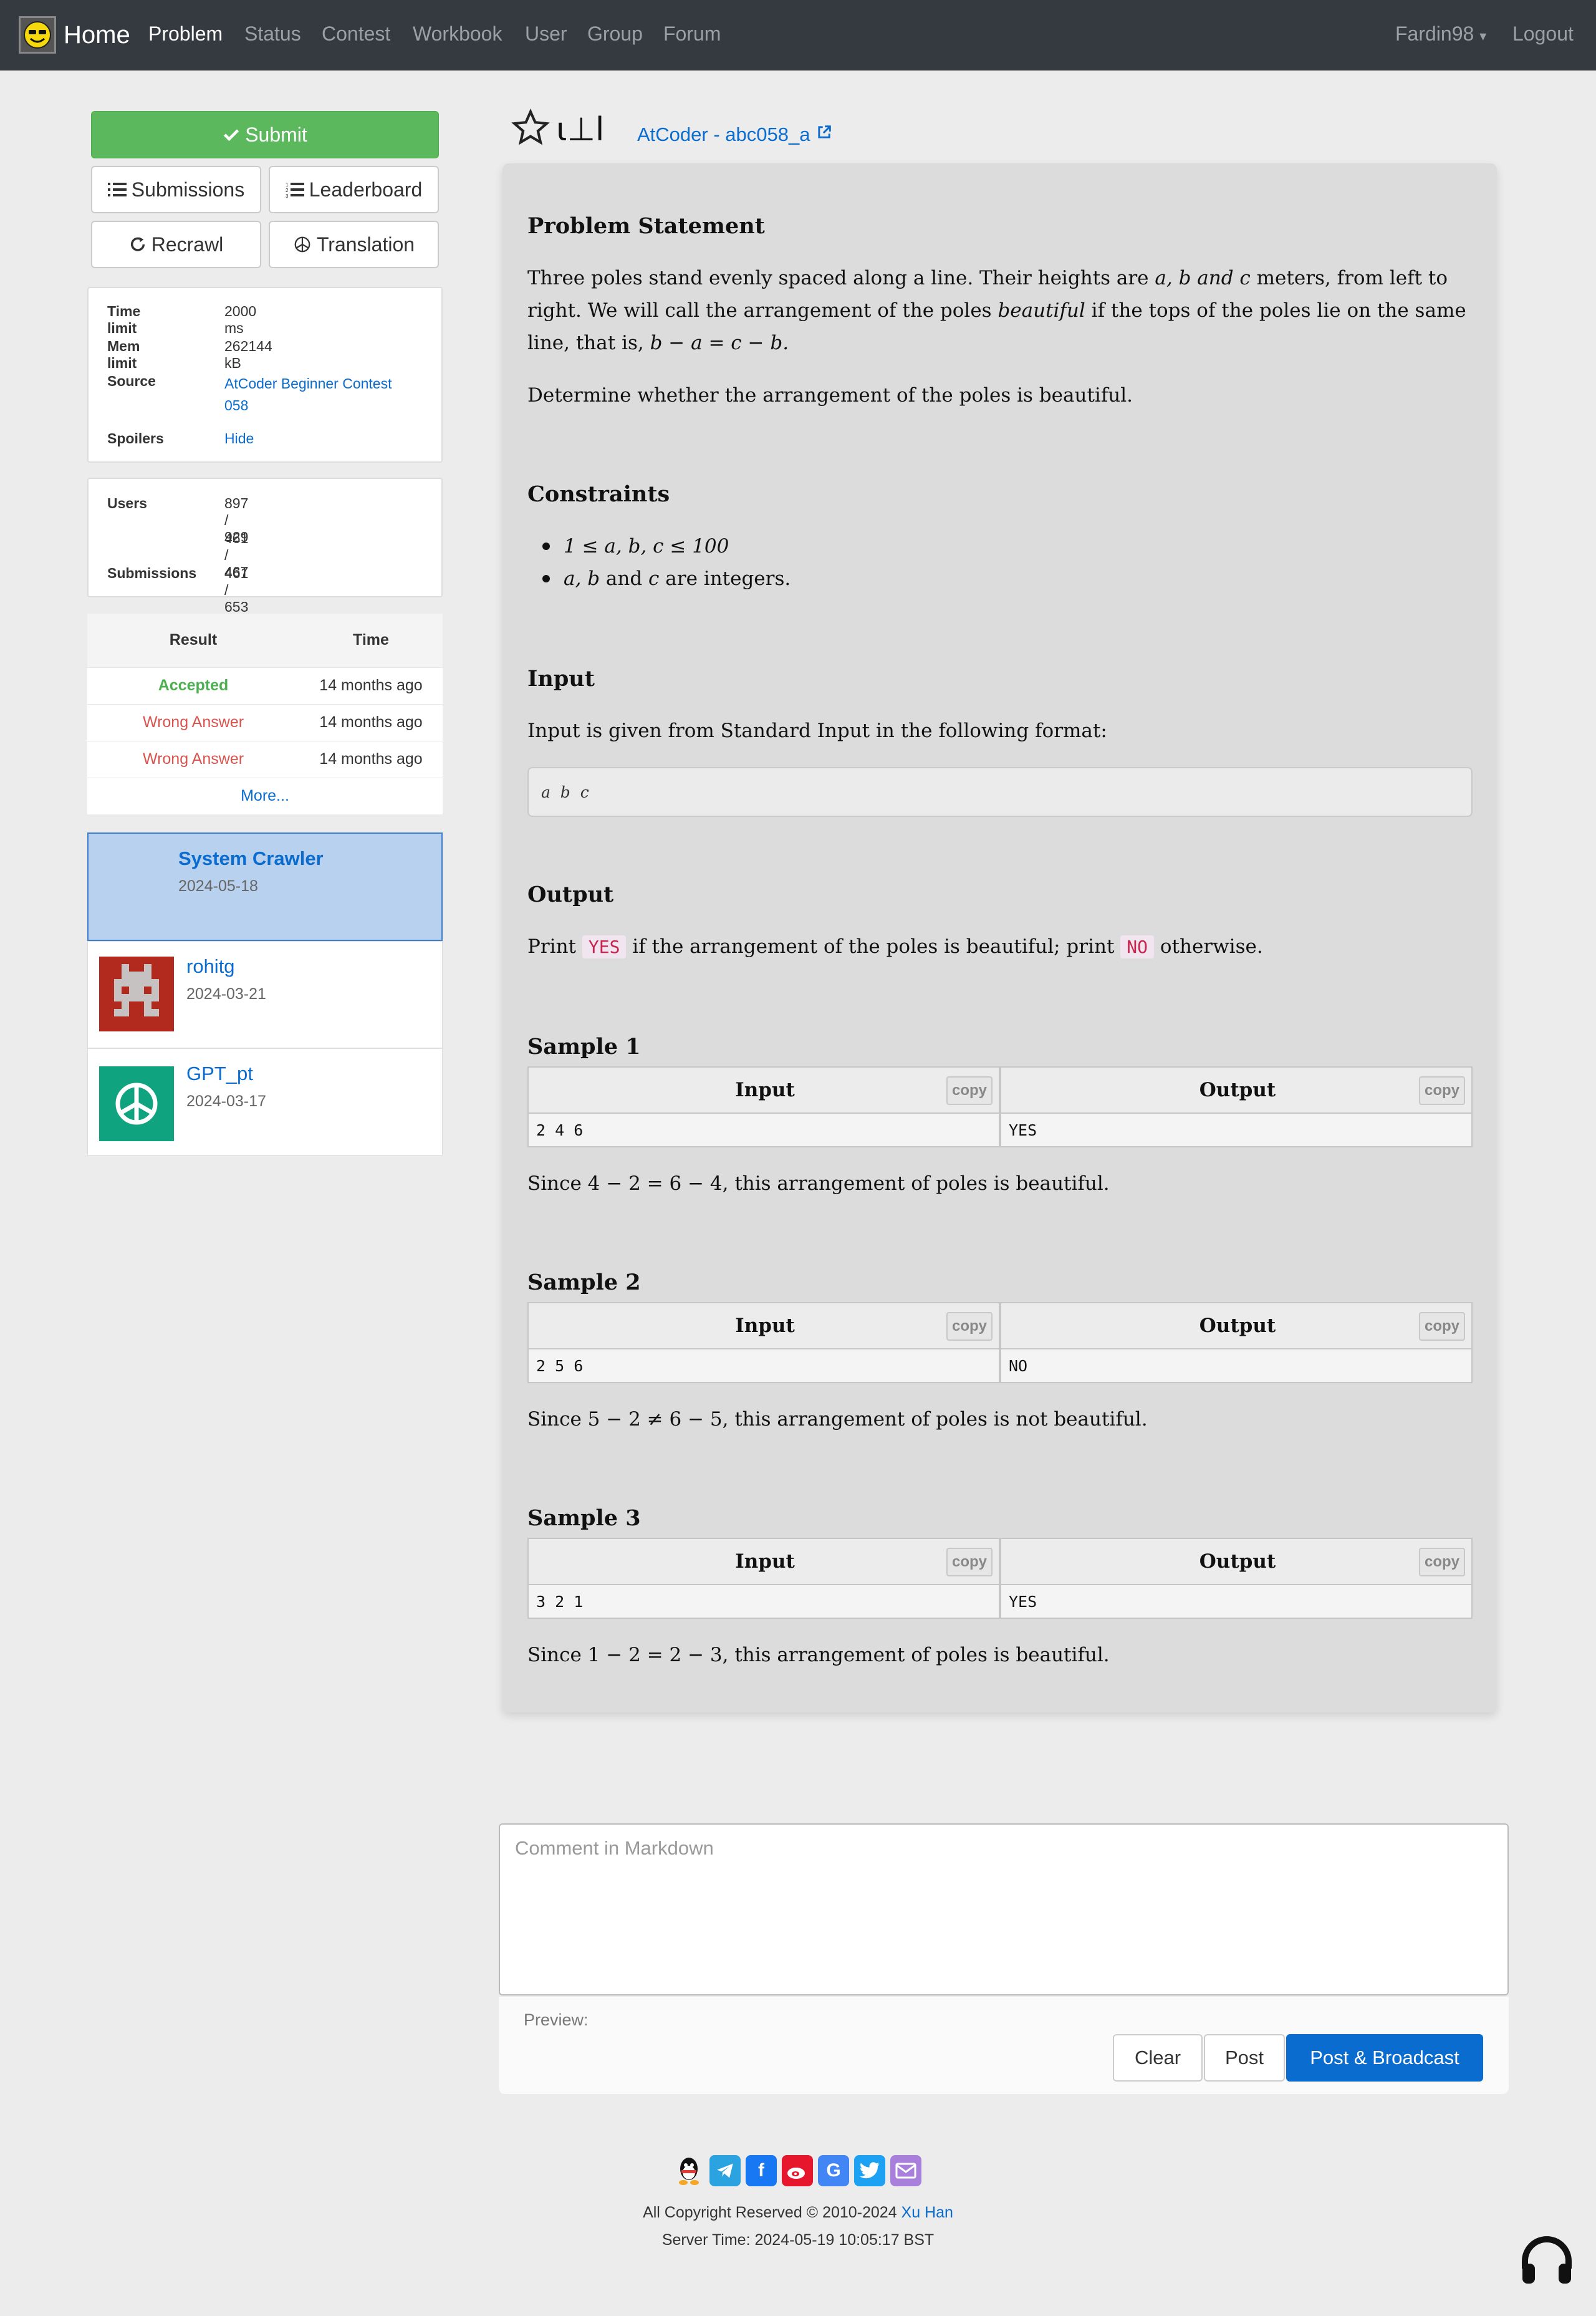  What do you see at coordinates (692, 34) in the screenshot?
I see `nav-forum: Forum` at bounding box center [692, 34].